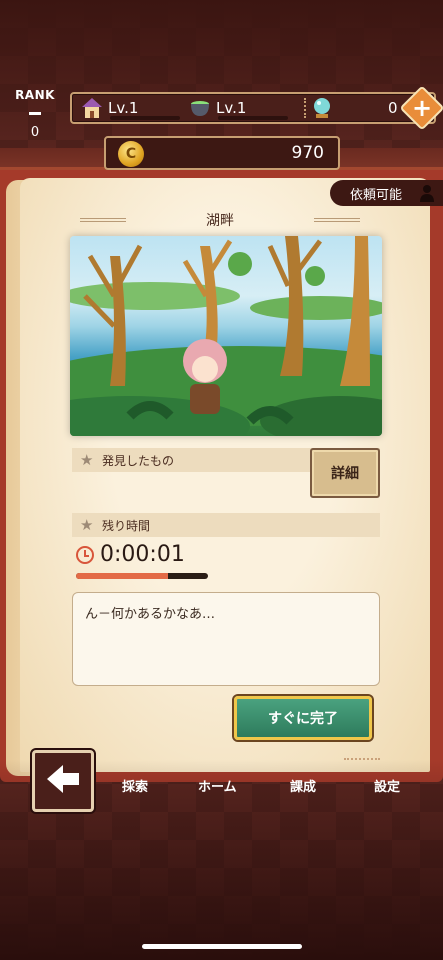 The image size is (443, 960). Describe the element at coordinates (135, 785) in the screenshot. I see `nav-explore: 採索` at that location.